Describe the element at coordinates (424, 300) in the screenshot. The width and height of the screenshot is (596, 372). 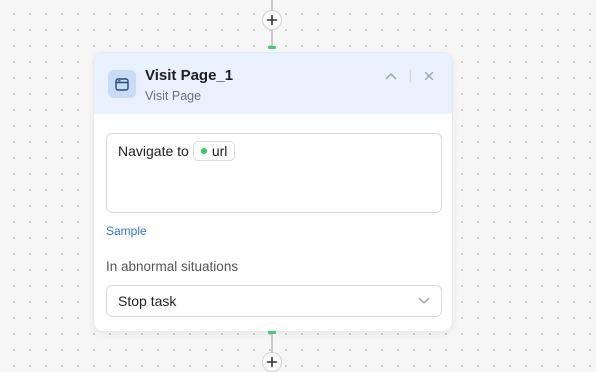
I see `chevron-down-icon` at that location.